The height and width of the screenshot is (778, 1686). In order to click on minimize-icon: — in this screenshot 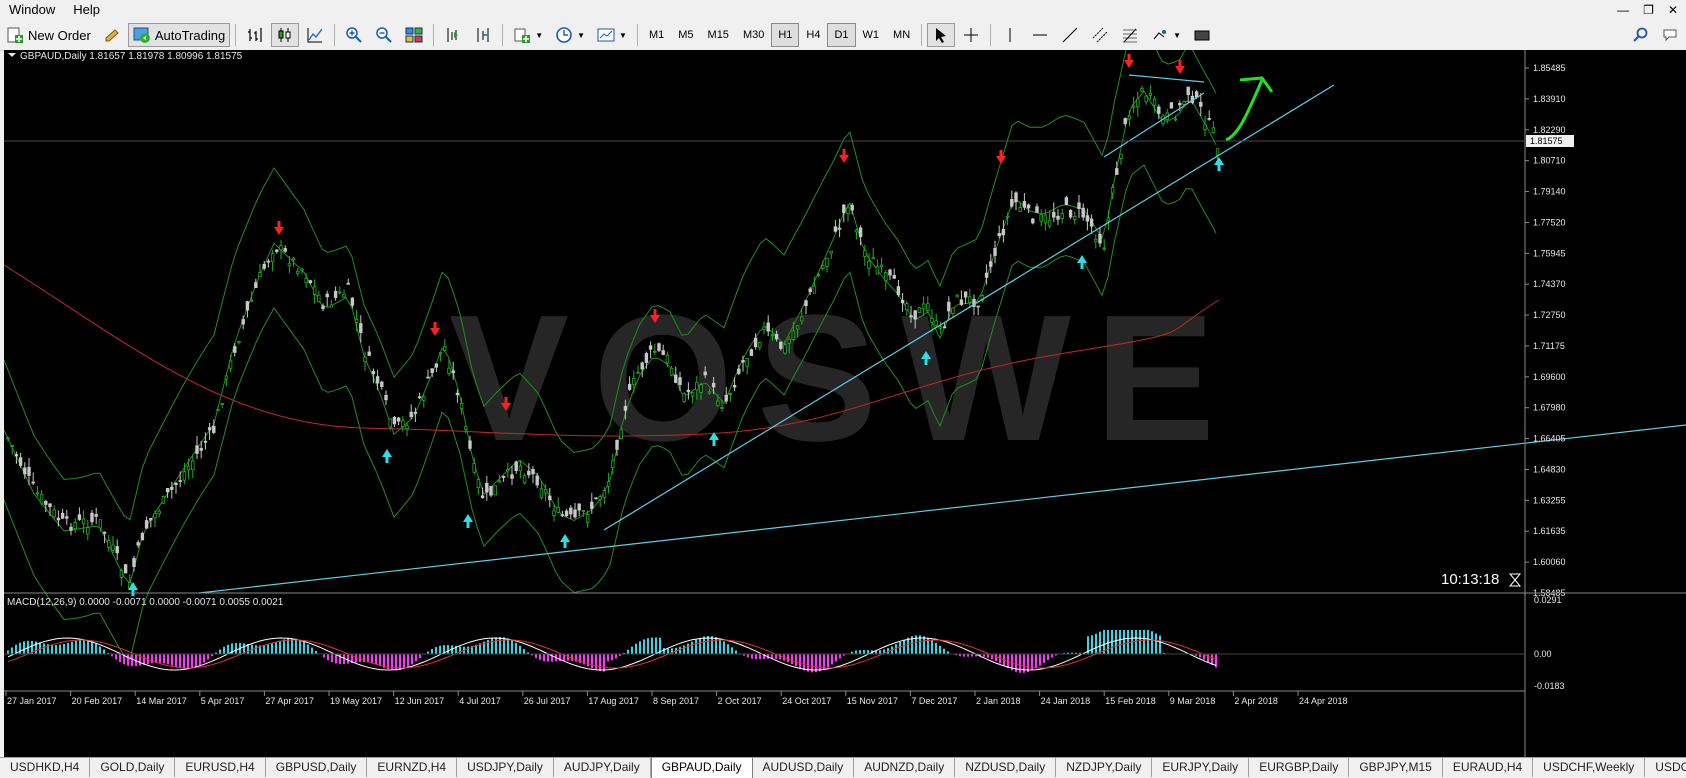, I will do `click(1623, 10)`.